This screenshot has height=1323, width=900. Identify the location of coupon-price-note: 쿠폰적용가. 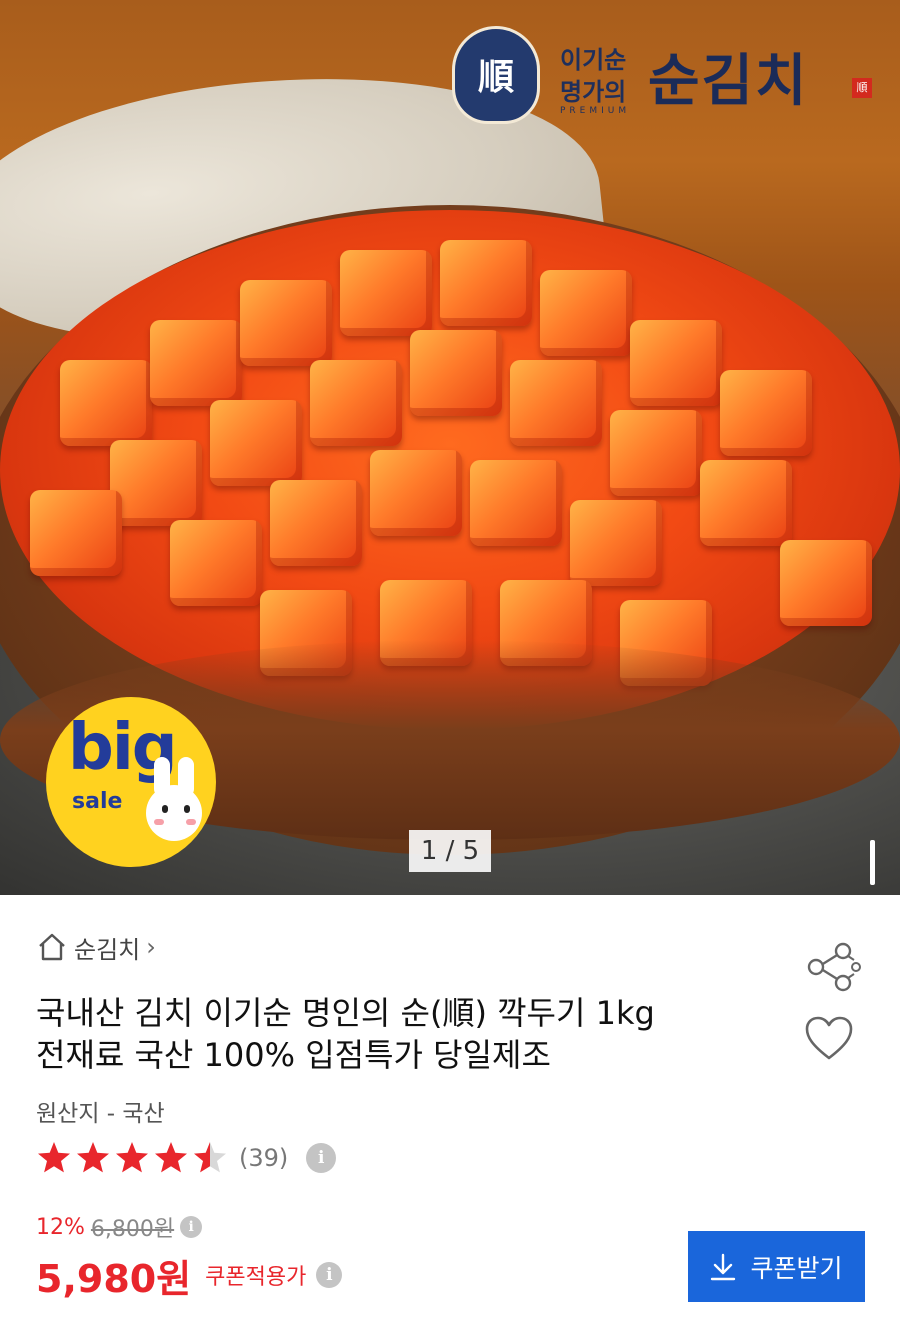
(256, 1277).